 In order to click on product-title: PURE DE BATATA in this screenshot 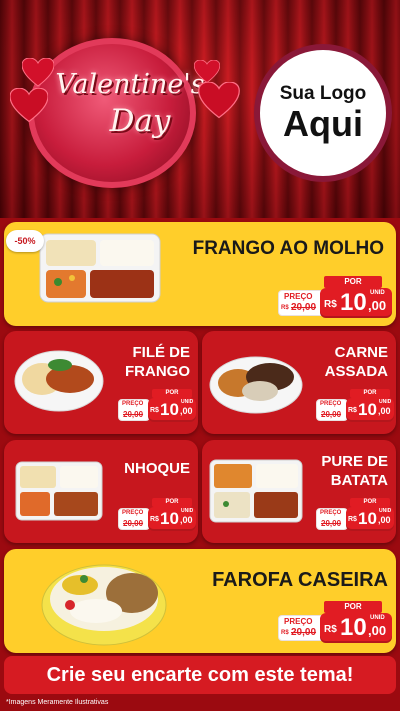, I will do `click(354, 471)`.